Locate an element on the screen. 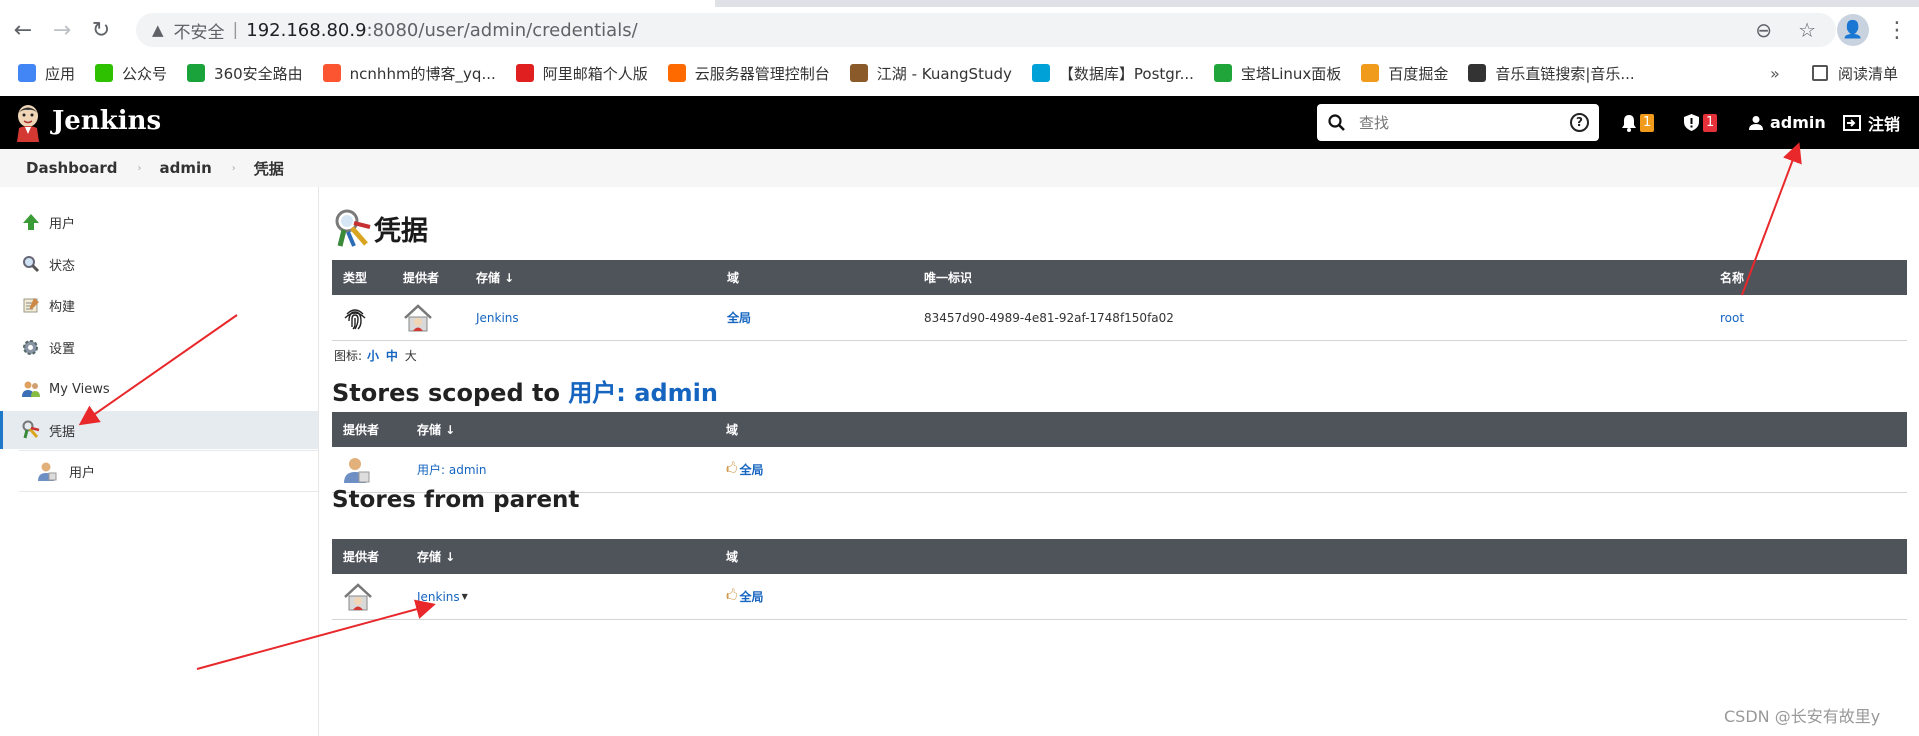  browser-tabstrip is located at coordinates (959, 3).